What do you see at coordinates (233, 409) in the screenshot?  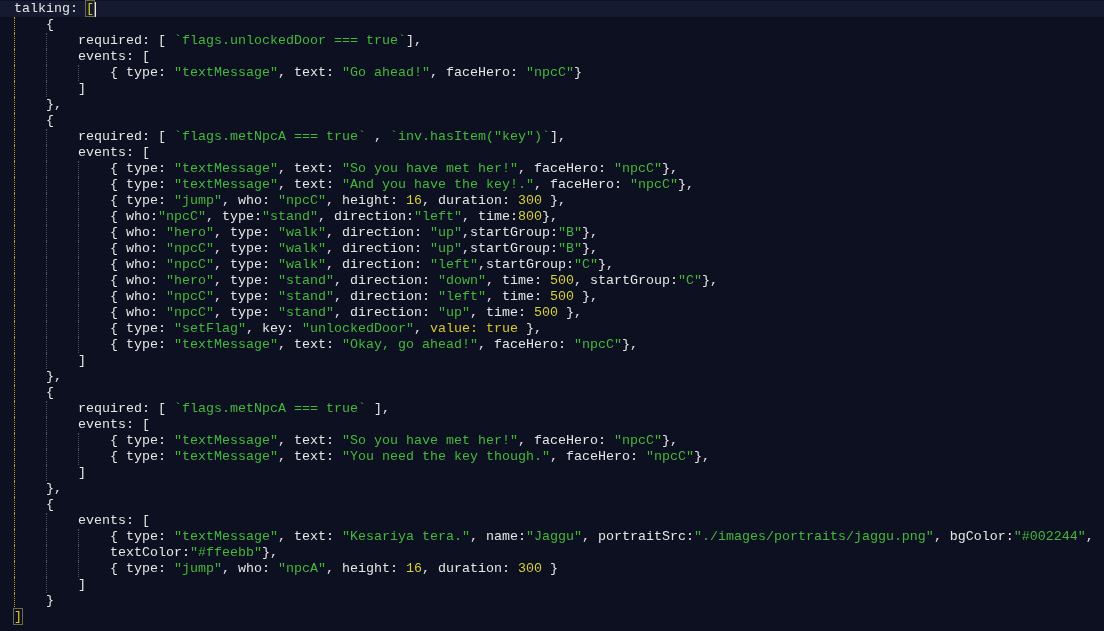 I see `code-line: required: [ `flags.metNpcA === true` ],` at bounding box center [233, 409].